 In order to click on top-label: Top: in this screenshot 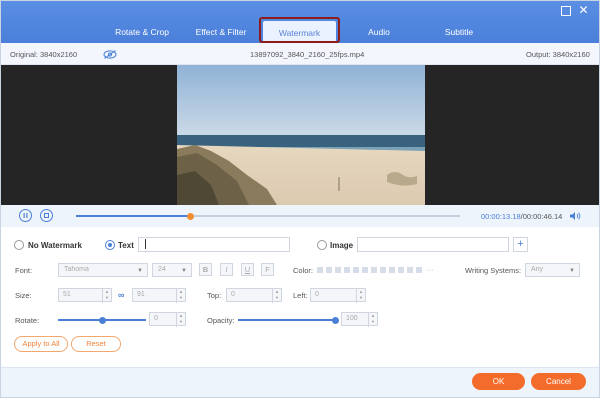, I will do `click(214, 295)`.